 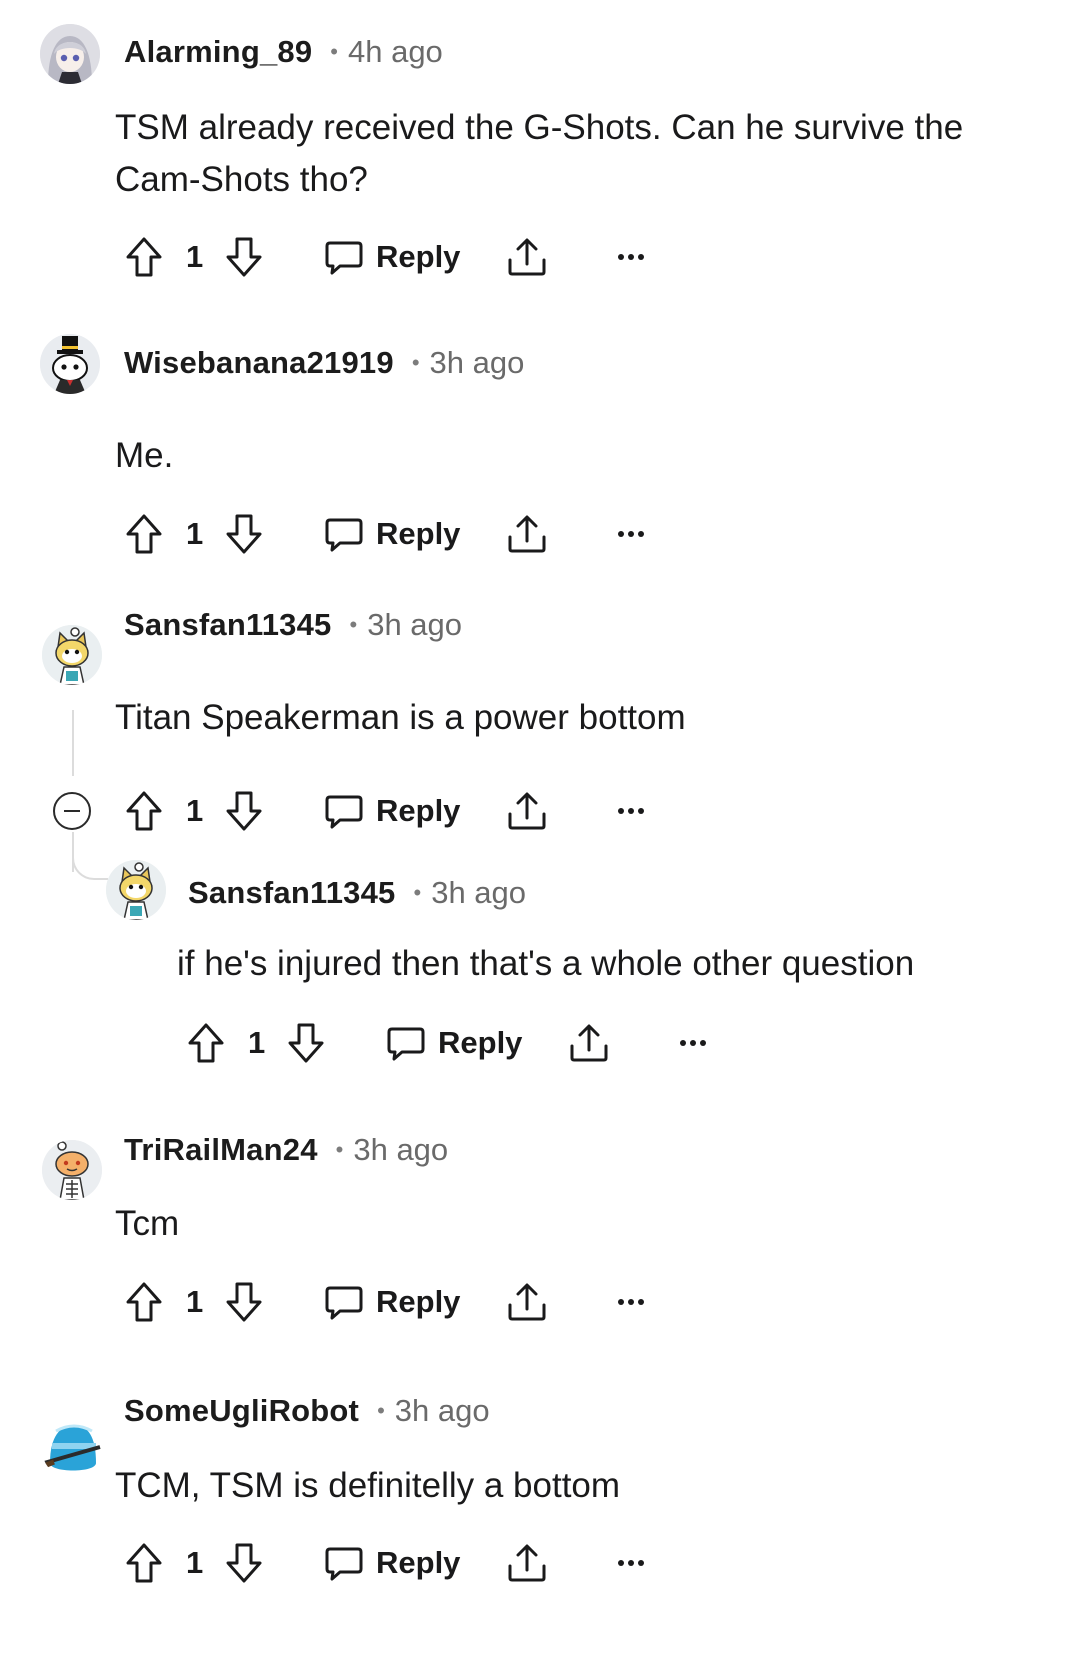 What do you see at coordinates (221, 1150) in the screenshot?
I see `author-name: TriRailMan24` at bounding box center [221, 1150].